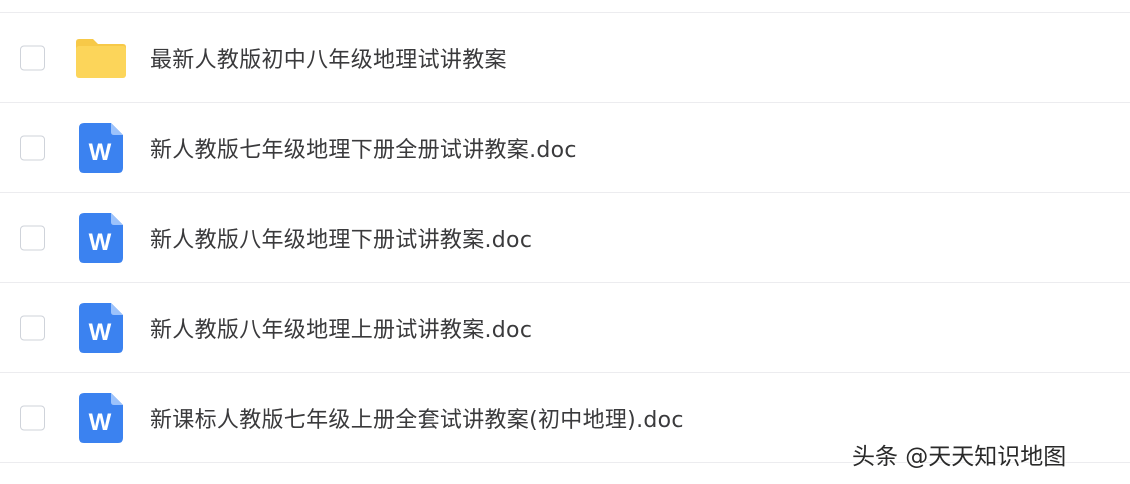 This screenshot has height=484, width=1130. I want to click on file-name: 新人教版八年级地理上册试讲教案.doc, so click(341, 328).